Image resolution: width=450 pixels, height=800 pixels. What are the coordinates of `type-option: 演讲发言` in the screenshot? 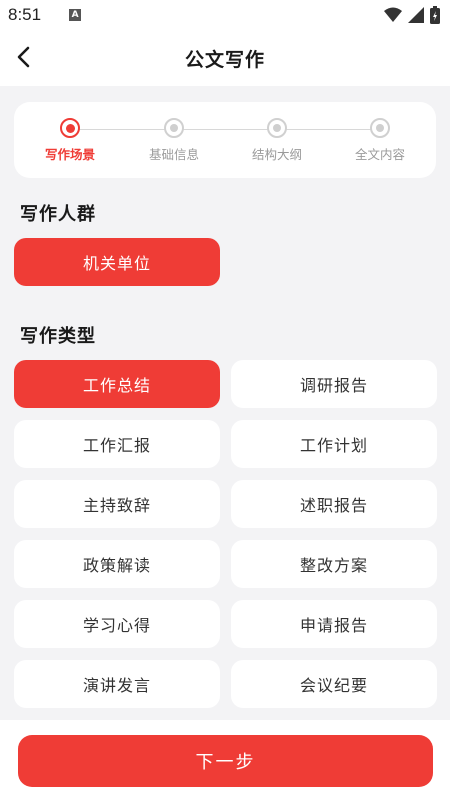 It's located at (117, 684).